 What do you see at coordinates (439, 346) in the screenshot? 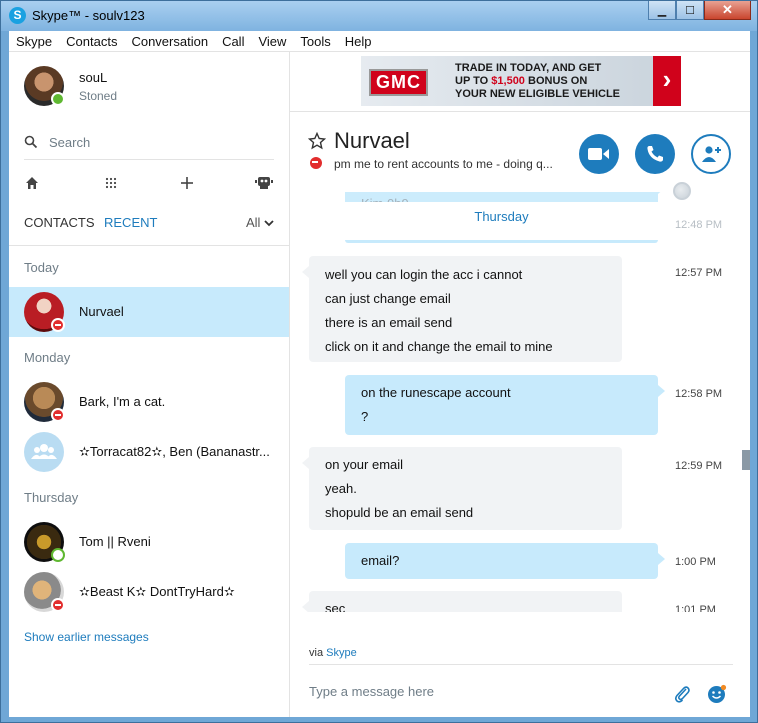
I see `message-line: click on it and change the email to mine` at bounding box center [439, 346].